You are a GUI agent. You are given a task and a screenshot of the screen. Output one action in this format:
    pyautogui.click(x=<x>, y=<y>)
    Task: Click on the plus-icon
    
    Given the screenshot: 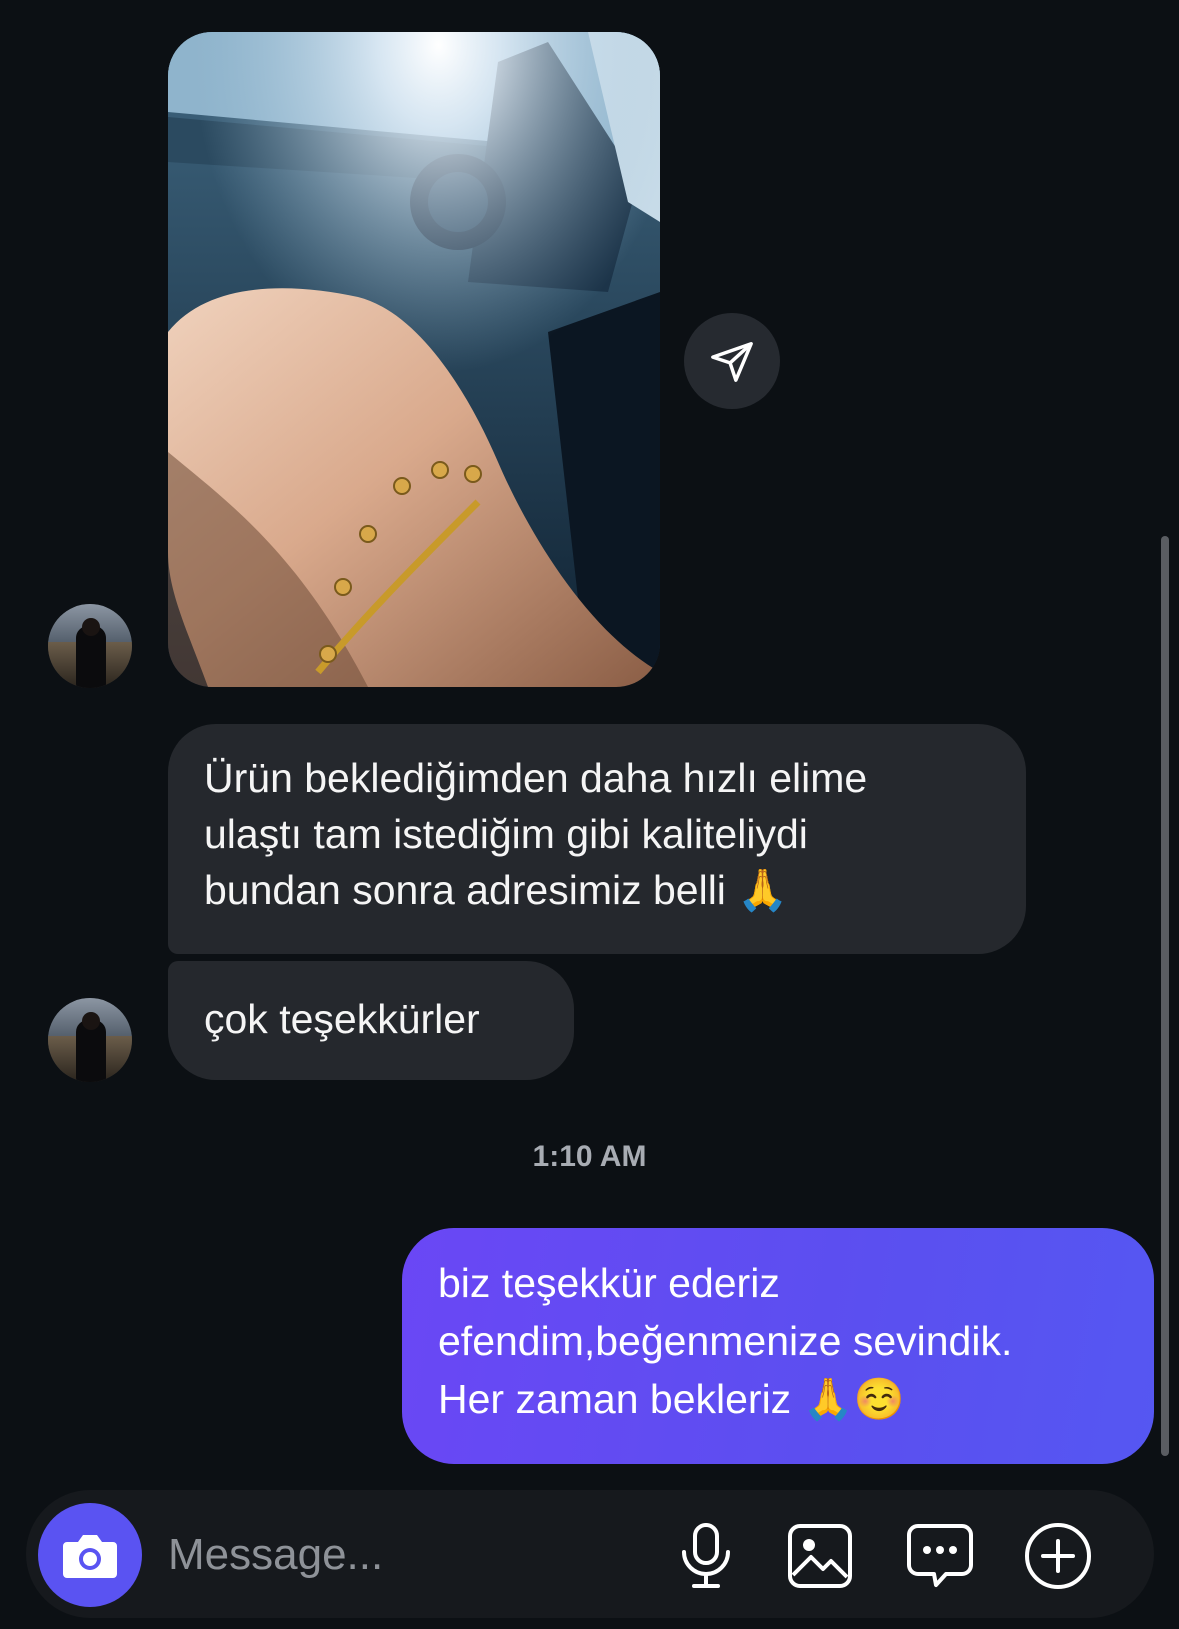 What is the action you would take?
    pyautogui.click(x=1058, y=1556)
    